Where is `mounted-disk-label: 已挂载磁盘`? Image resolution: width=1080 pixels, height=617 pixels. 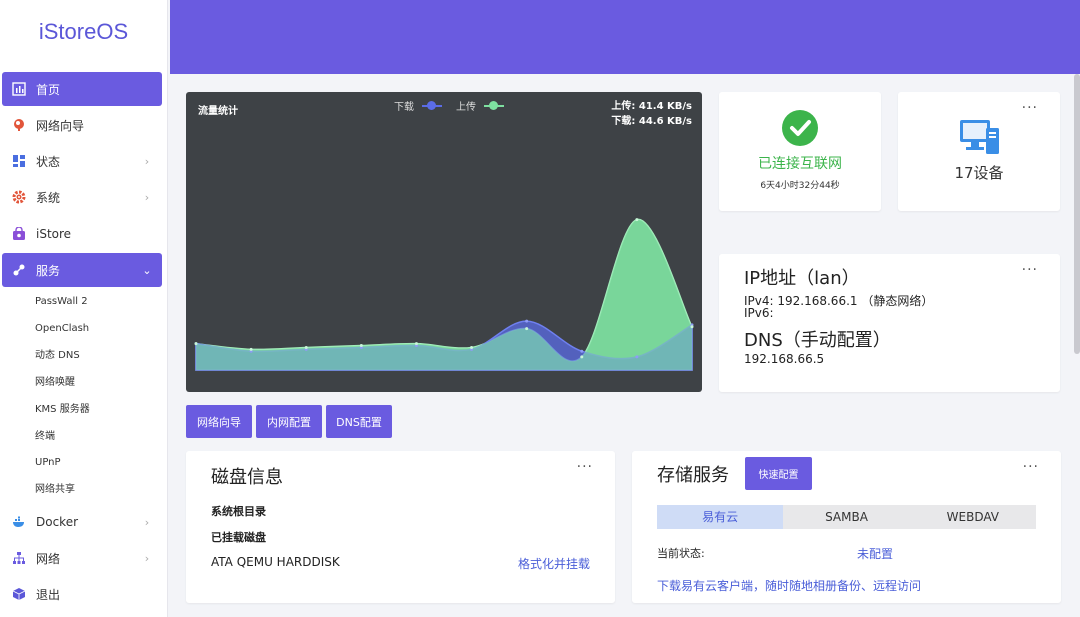
mounted-disk-label: 已挂载磁盘 is located at coordinates (238, 537).